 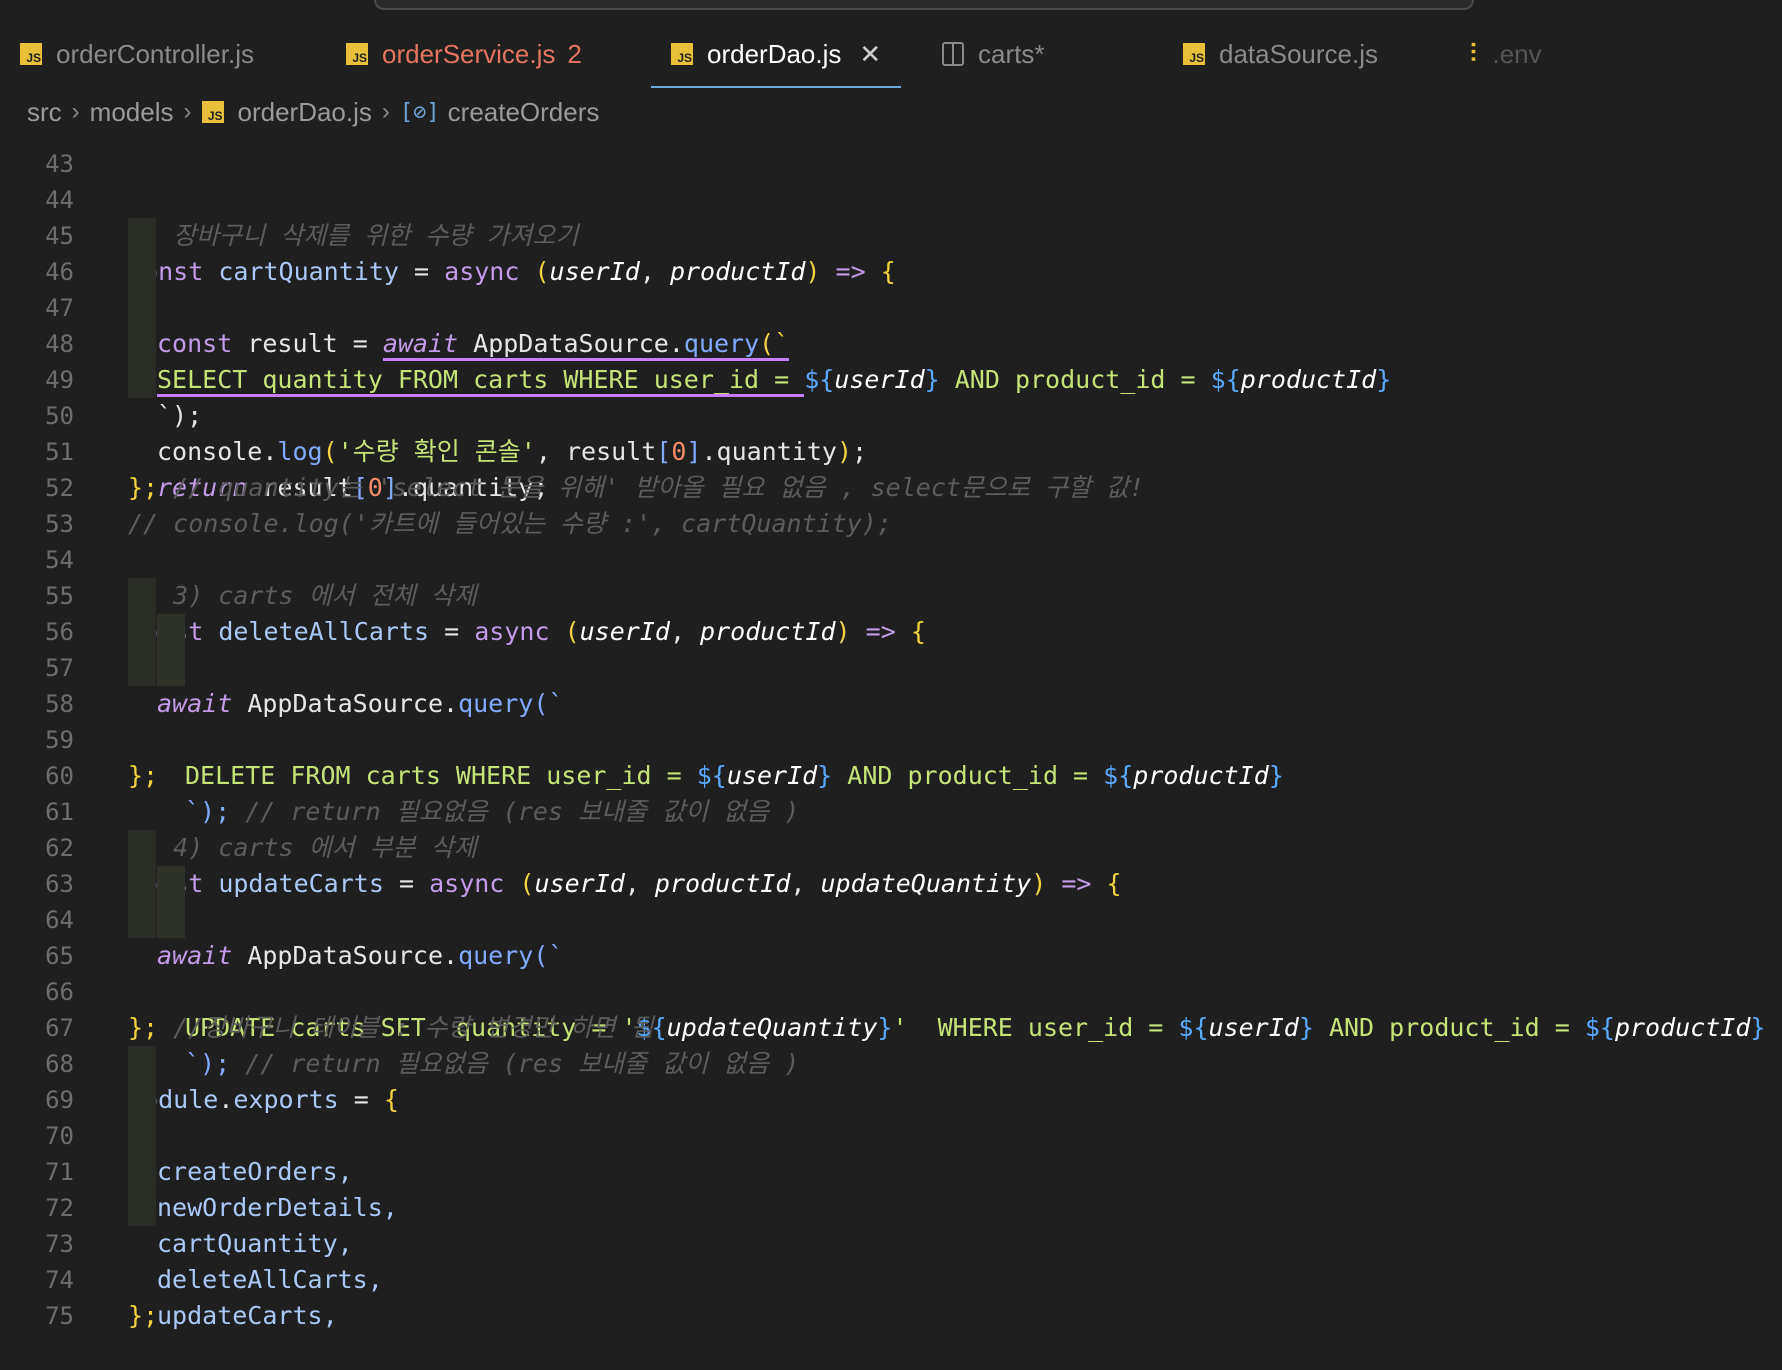 I want to click on tab-label: .env, so click(x=1517, y=53).